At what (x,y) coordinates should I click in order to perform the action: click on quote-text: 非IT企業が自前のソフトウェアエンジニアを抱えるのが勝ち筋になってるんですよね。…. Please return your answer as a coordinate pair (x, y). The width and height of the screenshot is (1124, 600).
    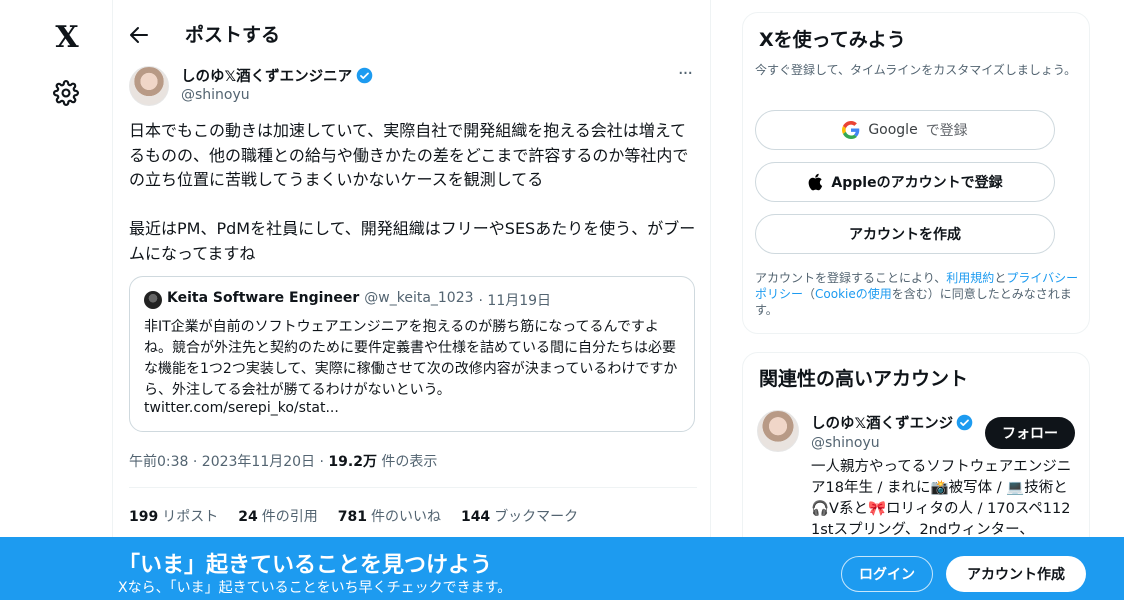
    Looking at the image, I should click on (411, 358).